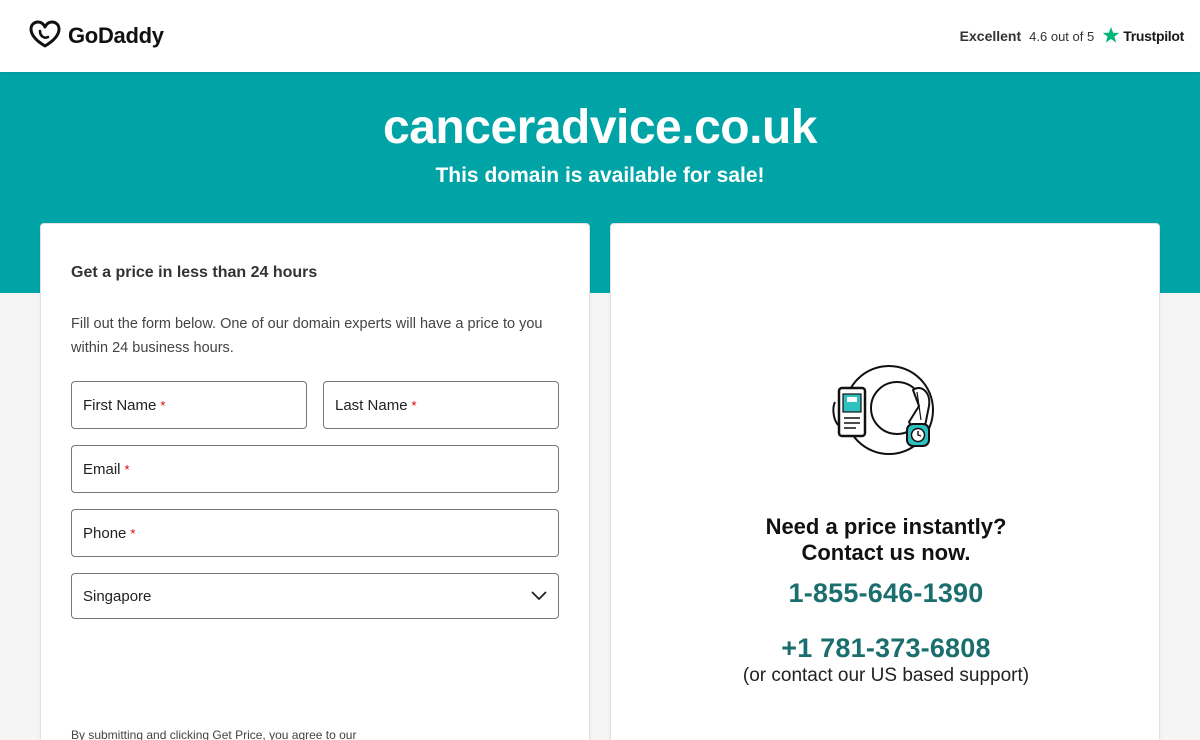  Describe the element at coordinates (1062, 36) in the screenshot. I see `rating-score: 4.6 out of 5` at that location.